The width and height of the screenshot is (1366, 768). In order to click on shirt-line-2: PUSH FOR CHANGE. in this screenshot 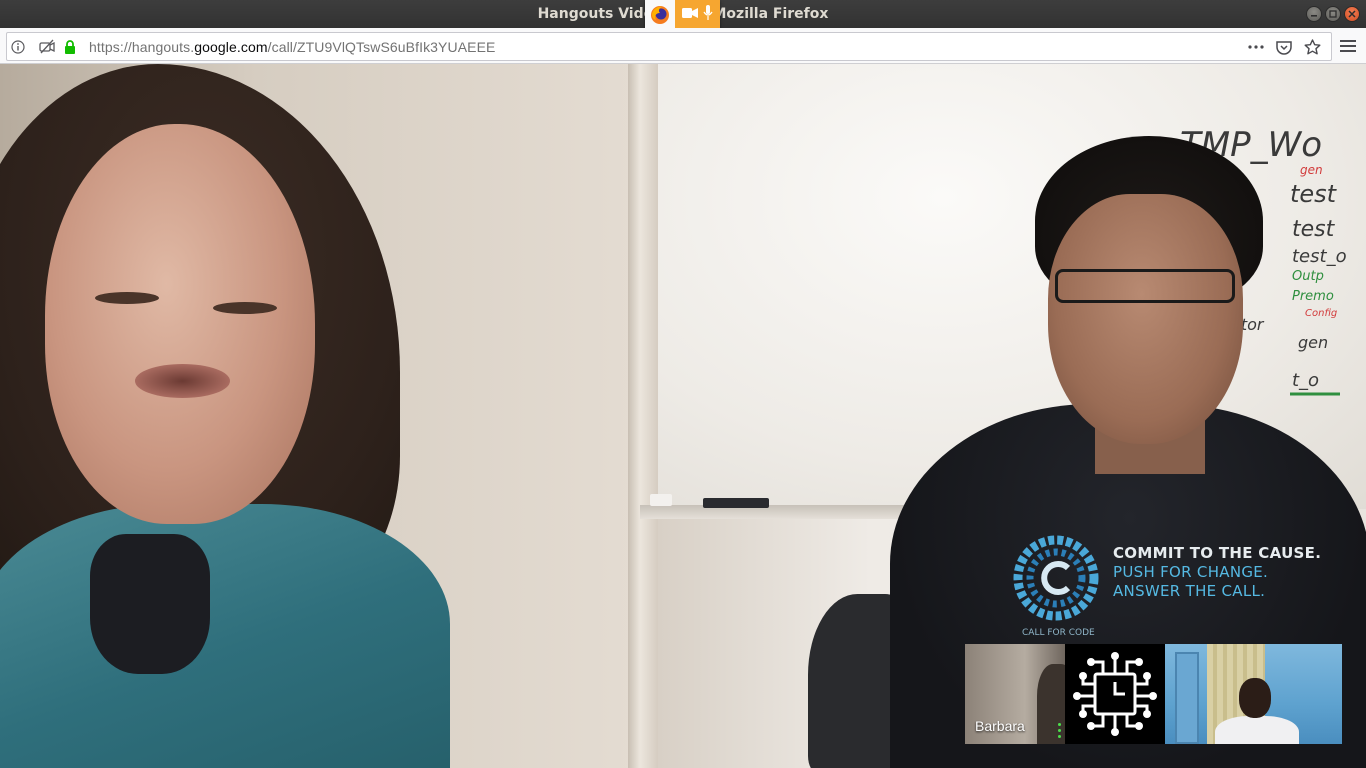, I will do `click(1191, 572)`.